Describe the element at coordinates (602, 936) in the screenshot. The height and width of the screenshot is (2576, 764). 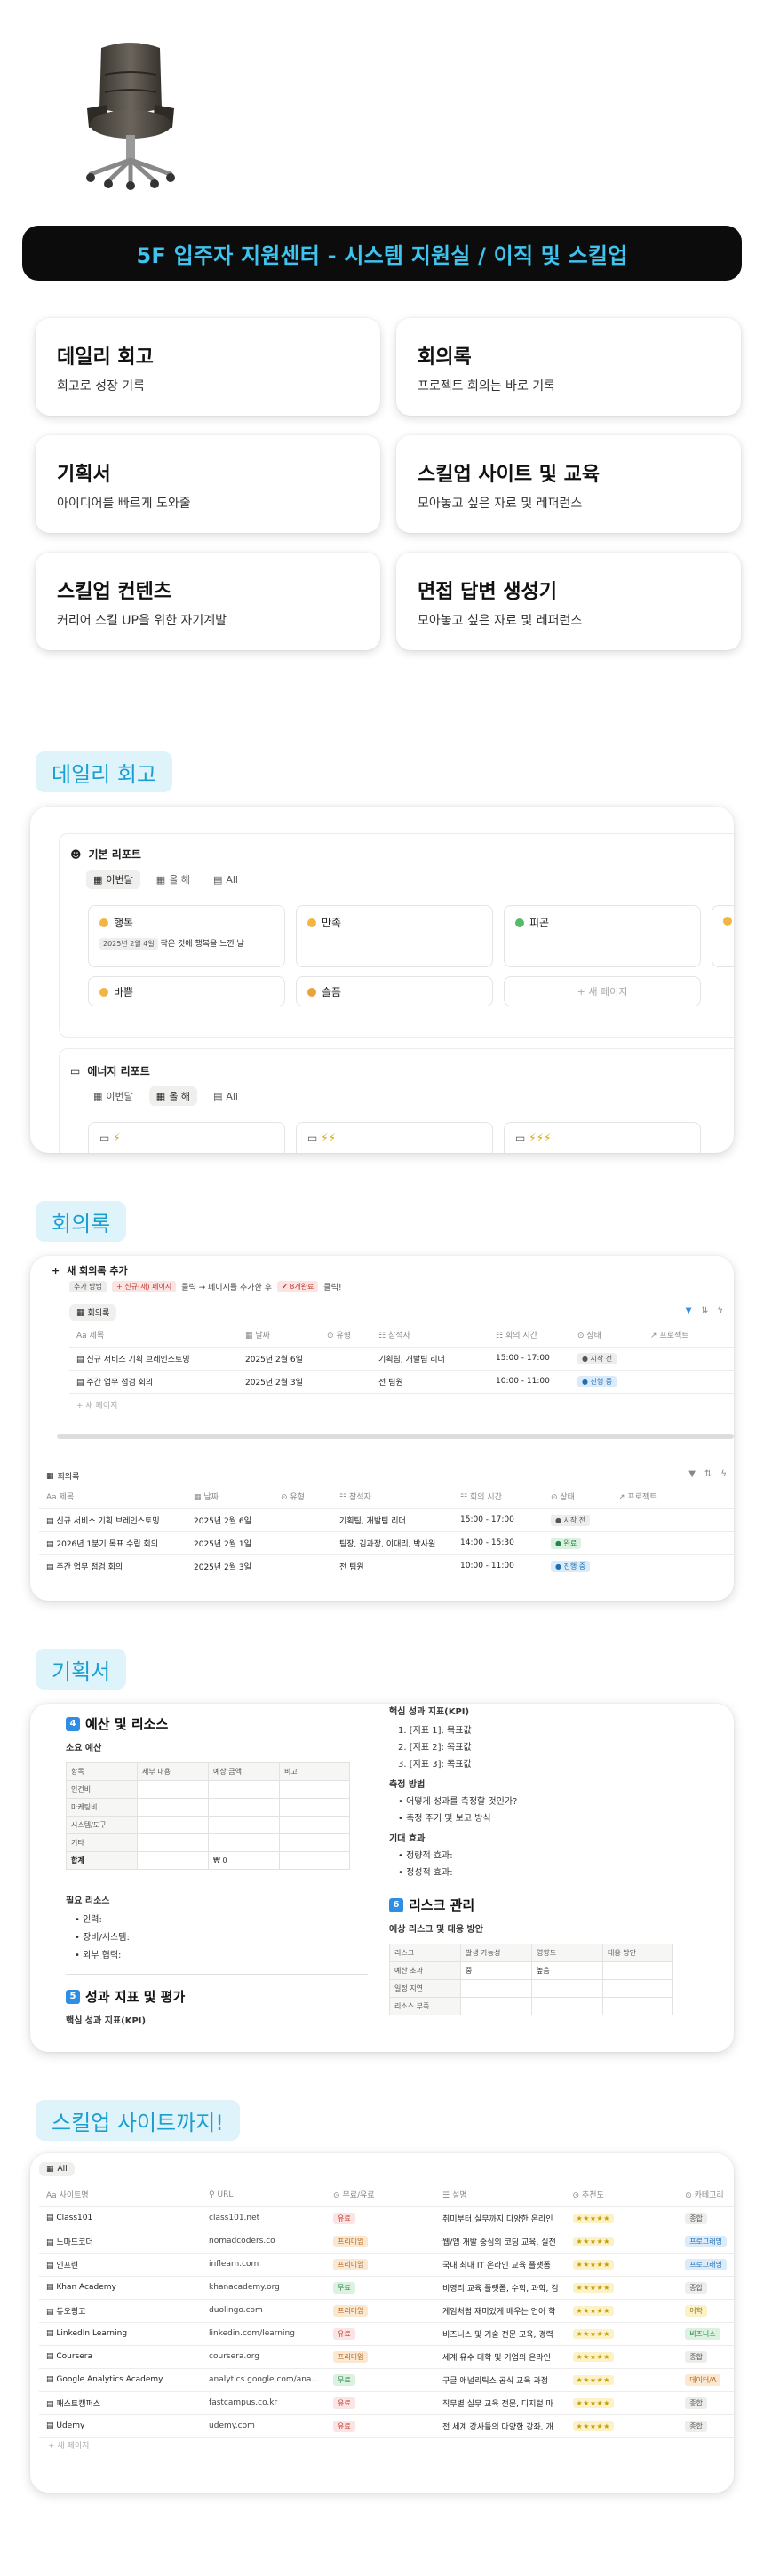
I see `mood-card-tired: 피곤` at that location.